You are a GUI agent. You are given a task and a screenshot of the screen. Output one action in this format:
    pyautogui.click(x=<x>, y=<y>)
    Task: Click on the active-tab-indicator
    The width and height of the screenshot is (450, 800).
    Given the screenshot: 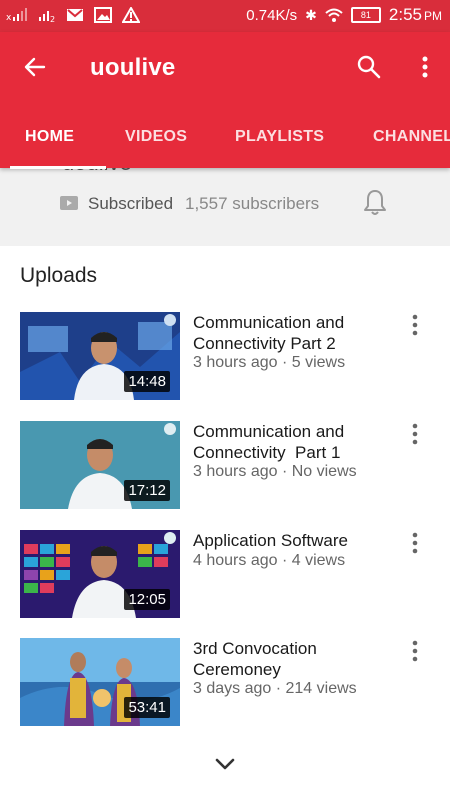 What is the action you would take?
    pyautogui.click(x=58, y=167)
    